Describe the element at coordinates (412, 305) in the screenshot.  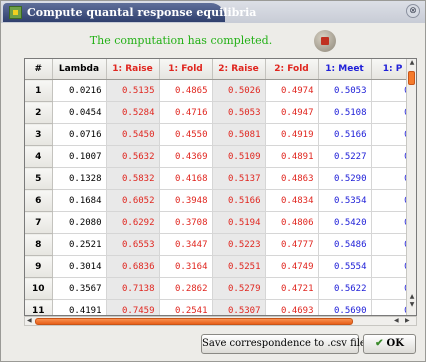
I see `scroll-down-icon: ▼` at that location.